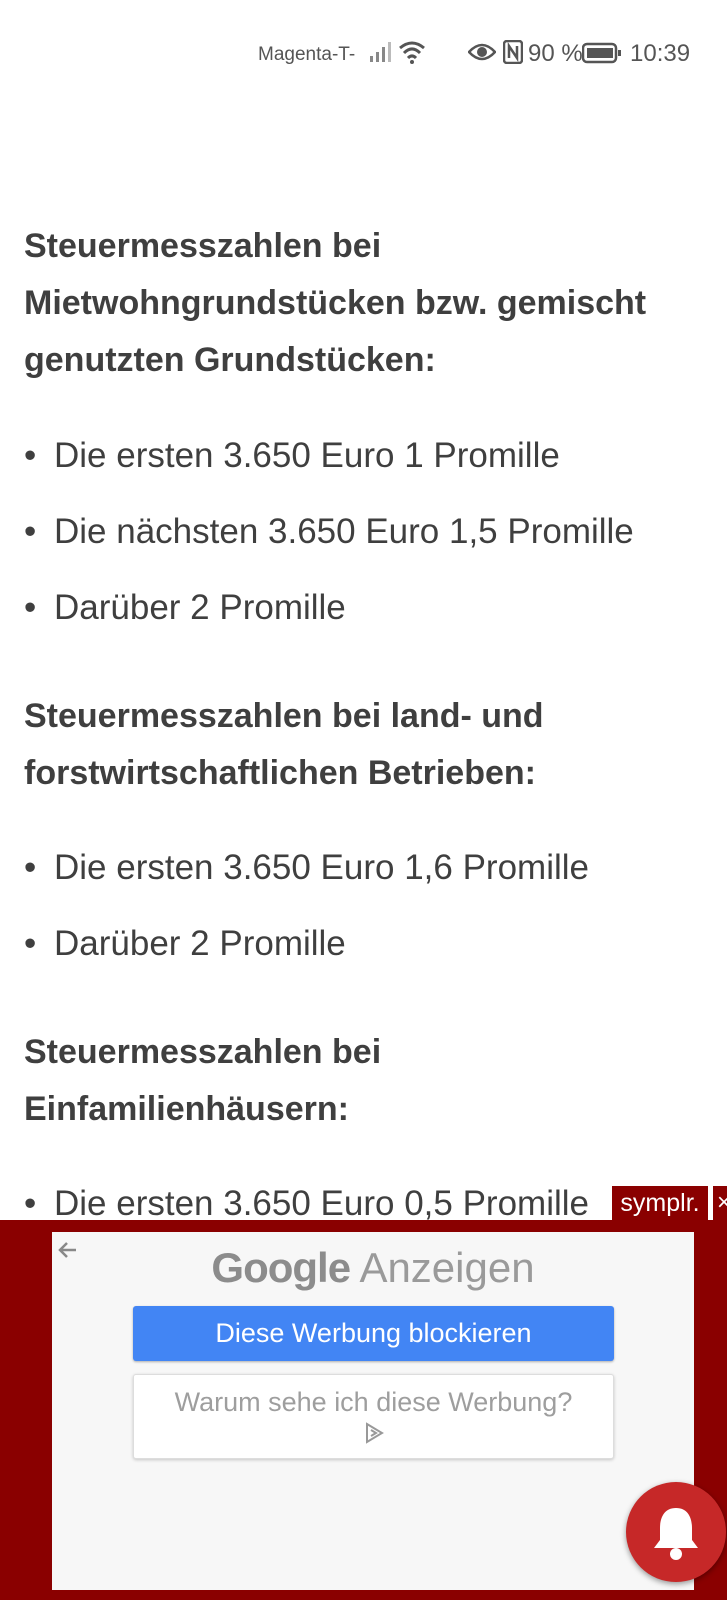 This screenshot has width=727, height=1600. Describe the element at coordinates (513, 52) in the screenshot. I see `nfc-icon` at that location.